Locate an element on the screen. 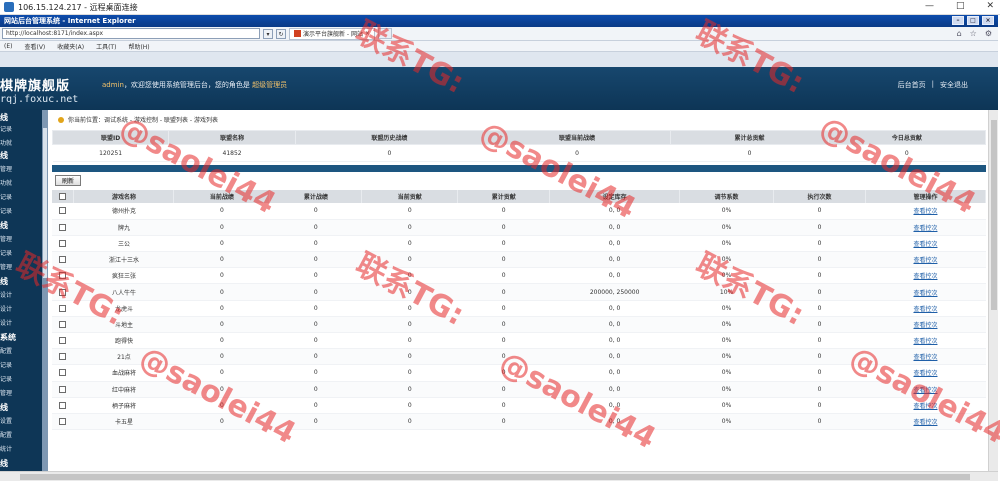 This screenshot has width=1000, height=481. menu-help: 帮助(H) is located at coordinates (138, 46).